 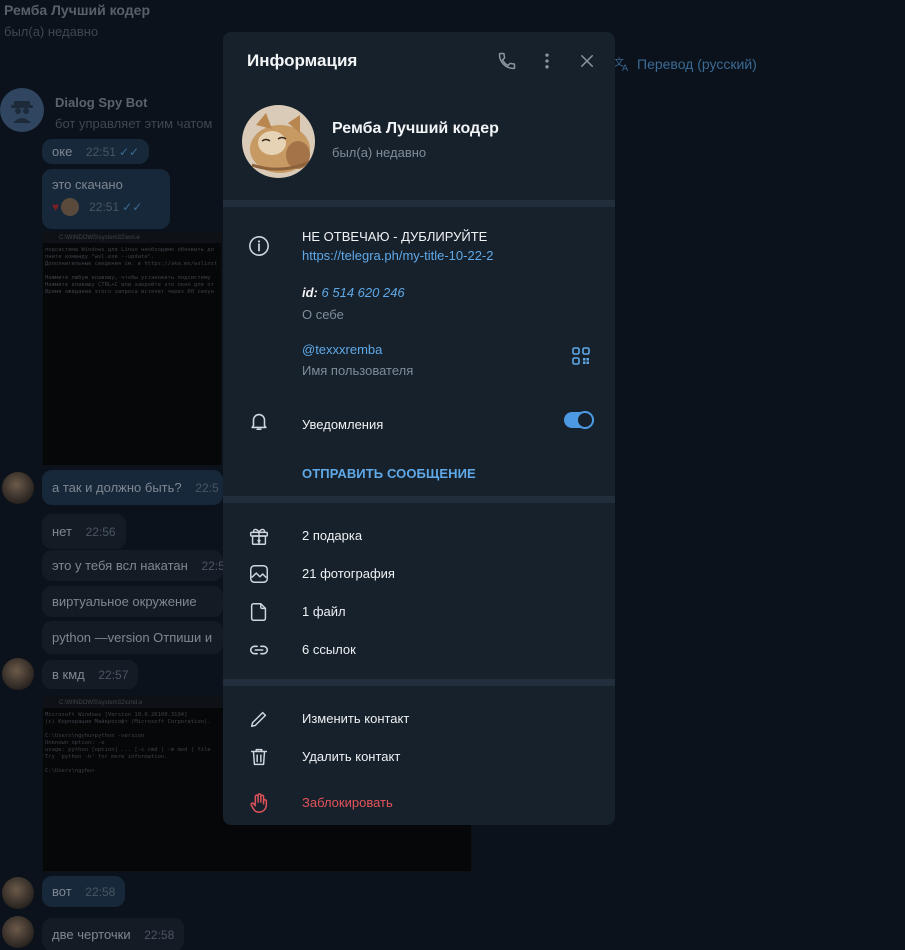 I want to click on delete-contact-button: Удалить контакт, so click(x=419, y=757).